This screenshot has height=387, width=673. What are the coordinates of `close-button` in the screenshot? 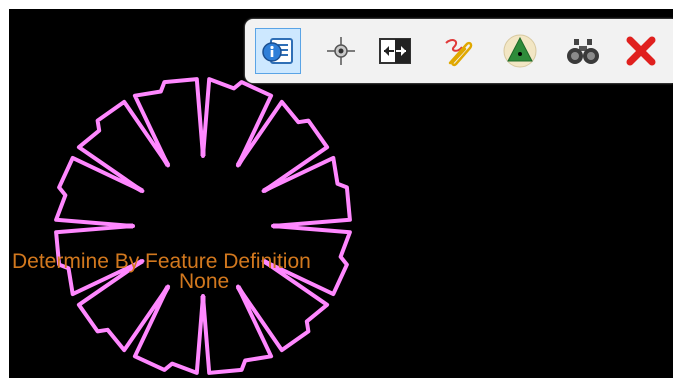 It's located at (641, 51).